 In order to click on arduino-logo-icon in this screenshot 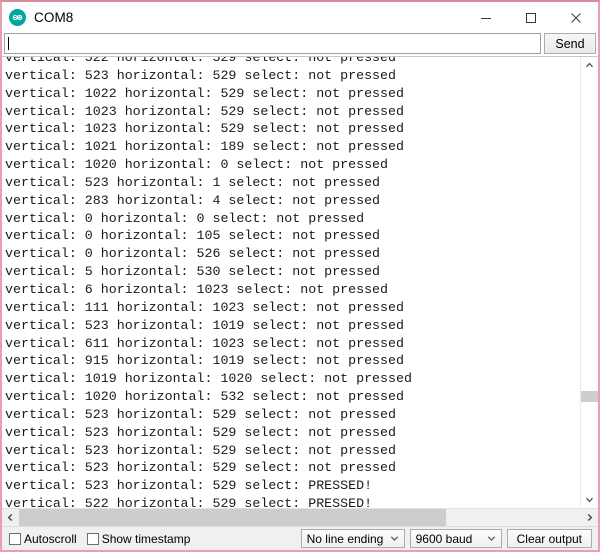, I will do `click(17, 17)`.